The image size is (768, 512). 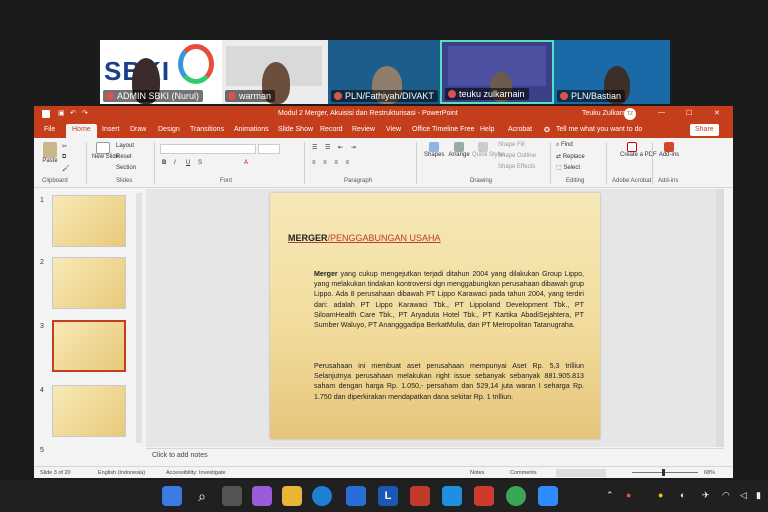 What do you see at coordinates (630, 114) in the screenshot?
I see `user-avatar: TZ` at bounding box center [630, 114].